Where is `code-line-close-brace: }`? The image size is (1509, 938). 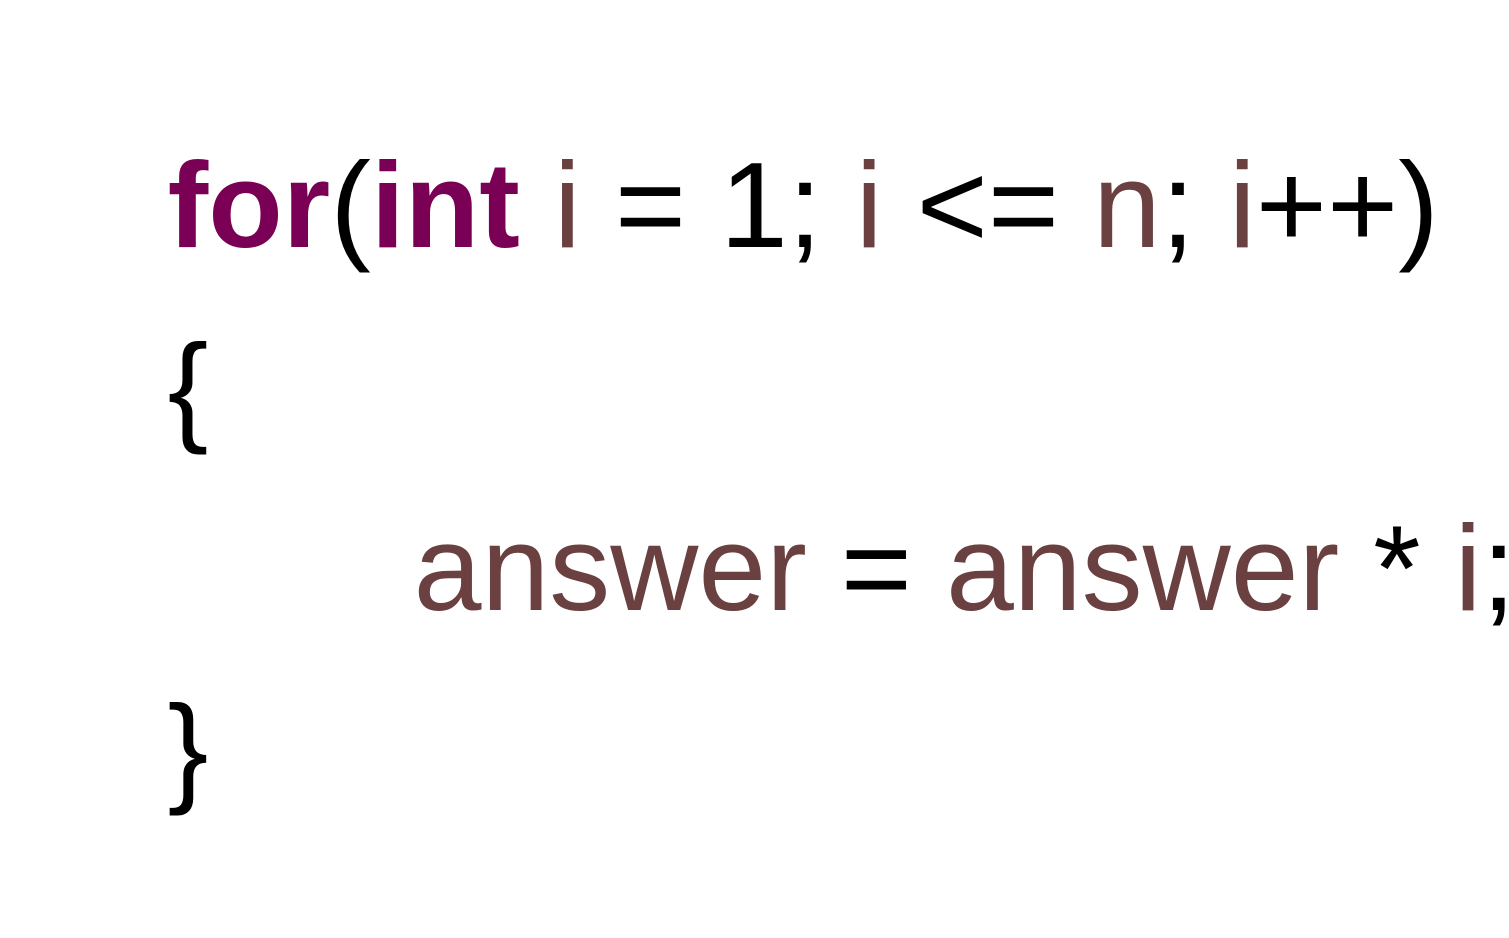 code-line-close-brace: } is located at coordinates (120, 748).